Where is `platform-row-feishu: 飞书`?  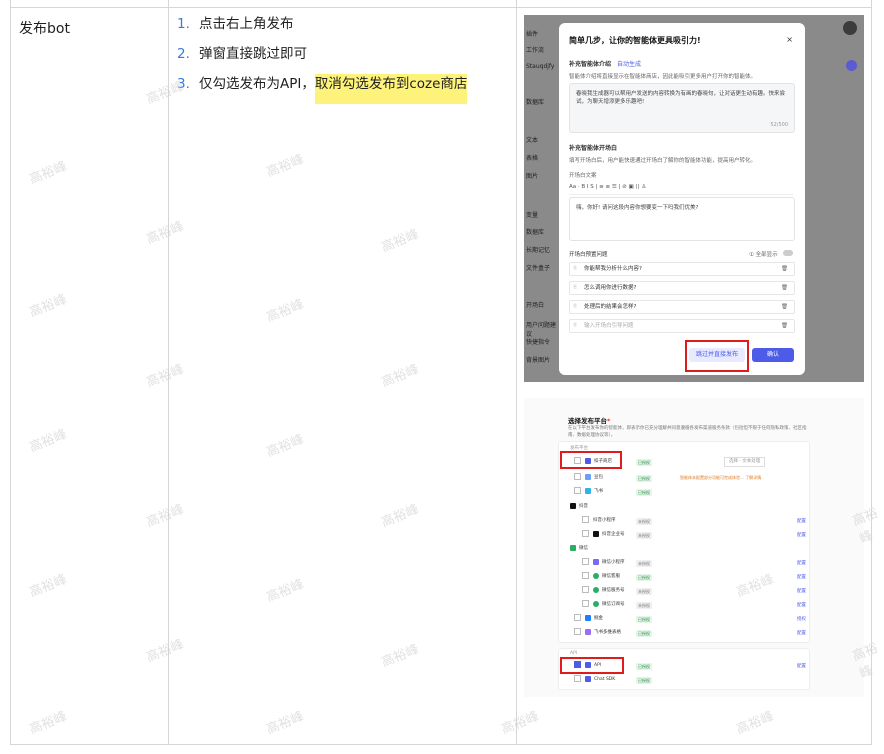 platform-row-feishu: 飞书 is located at coordinates (588, 492).